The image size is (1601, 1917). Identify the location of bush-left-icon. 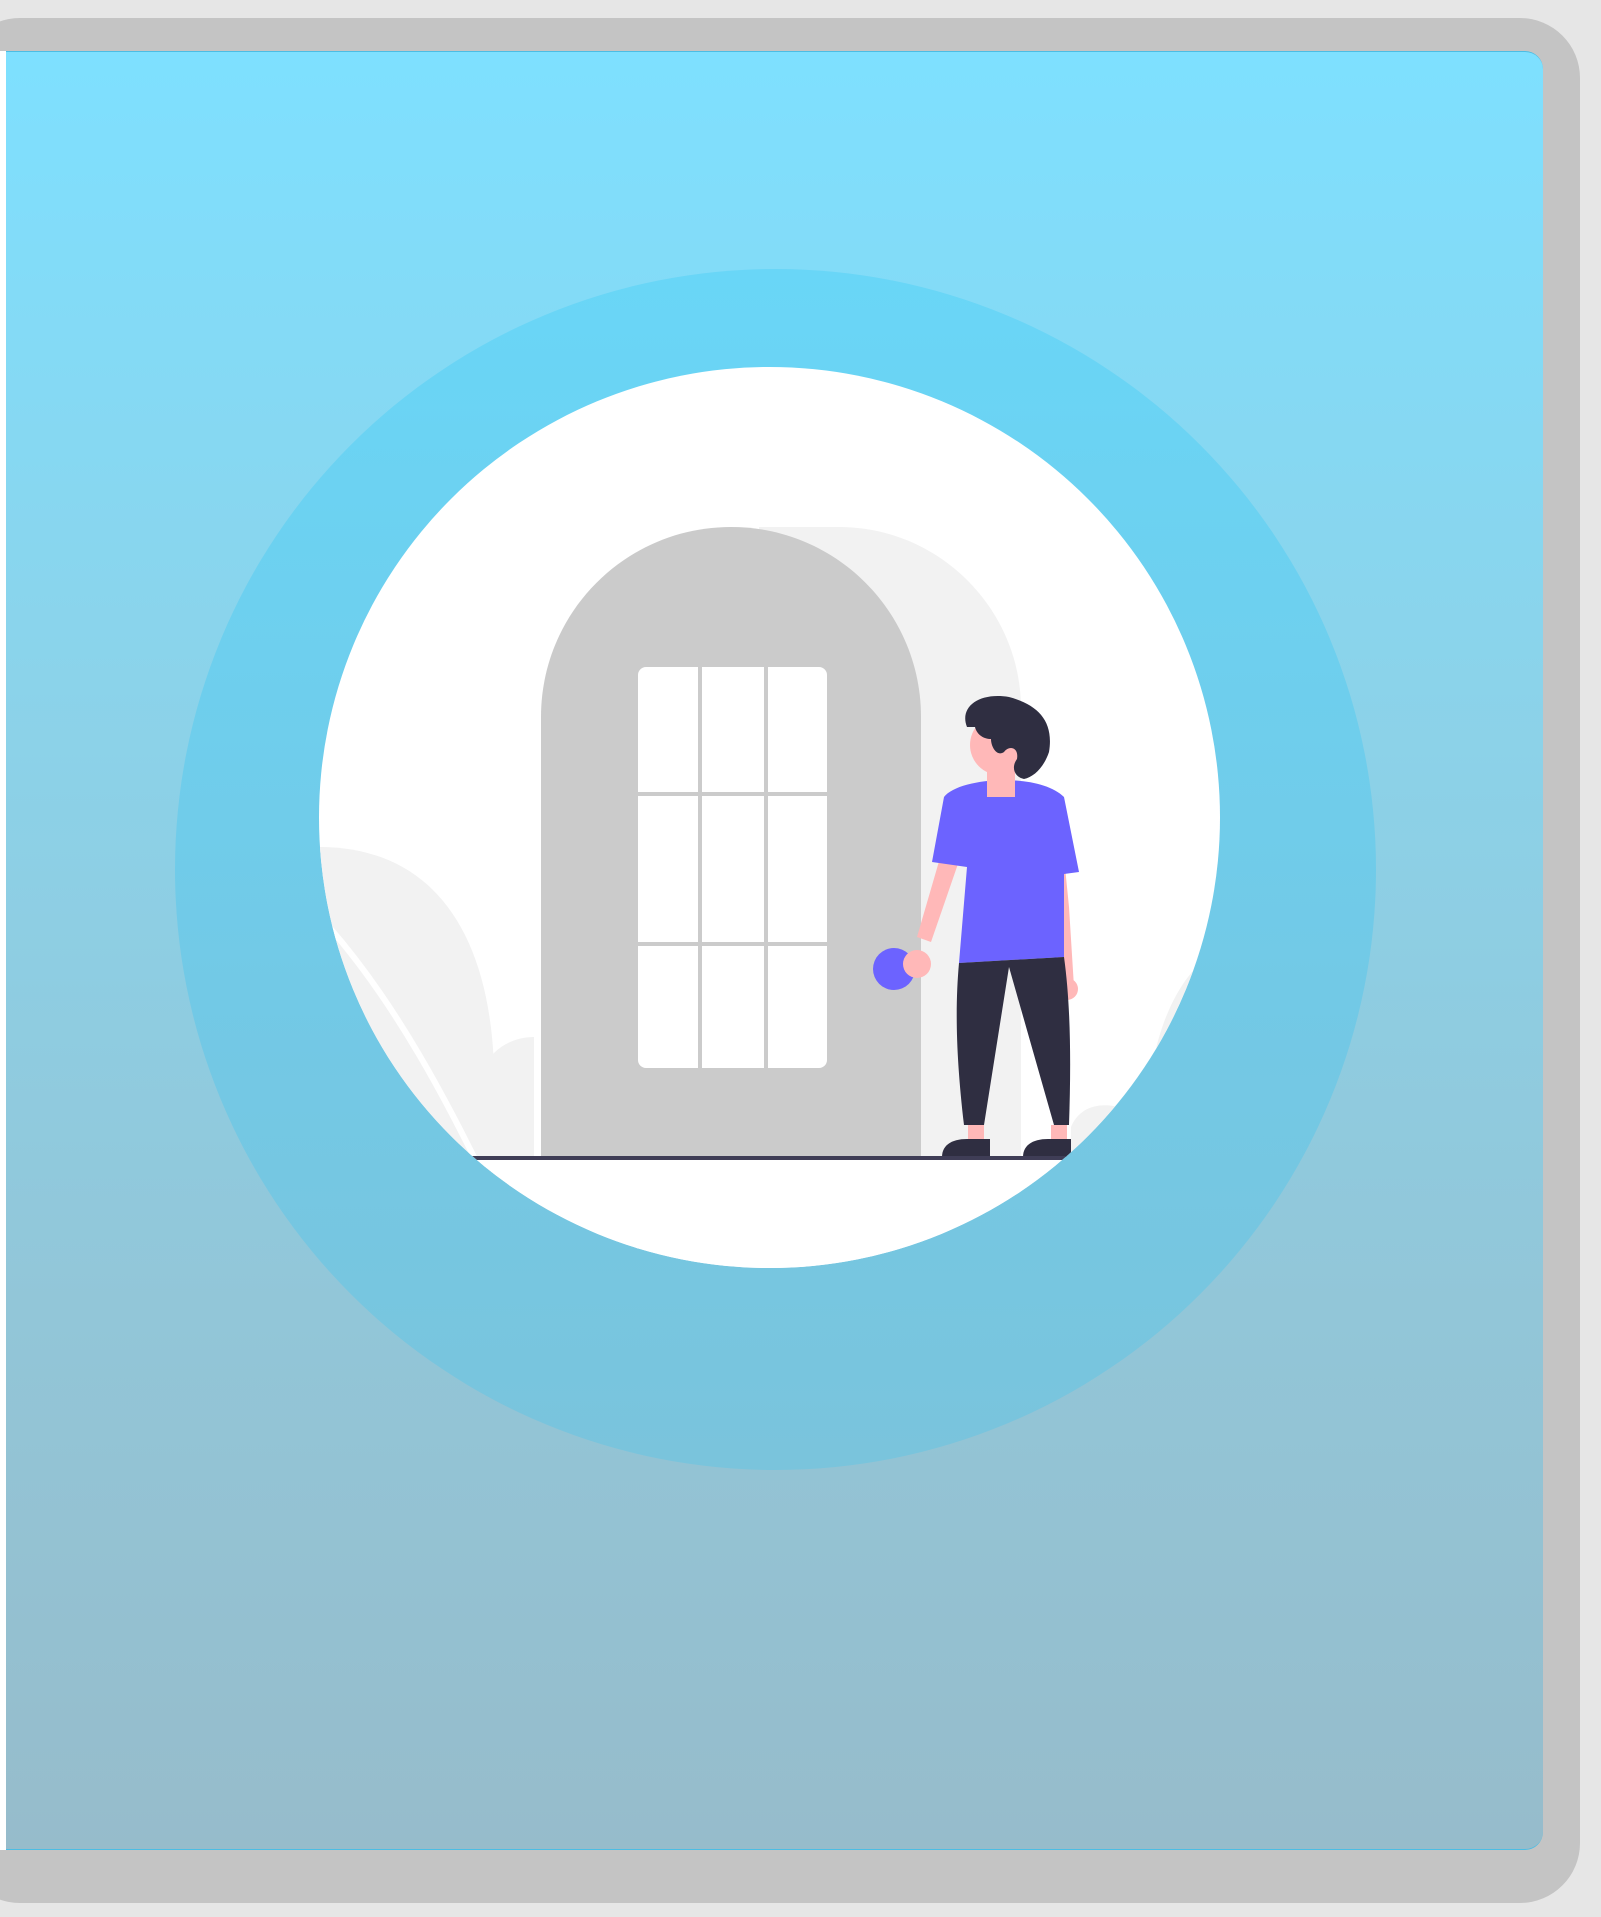
(406, 1017).